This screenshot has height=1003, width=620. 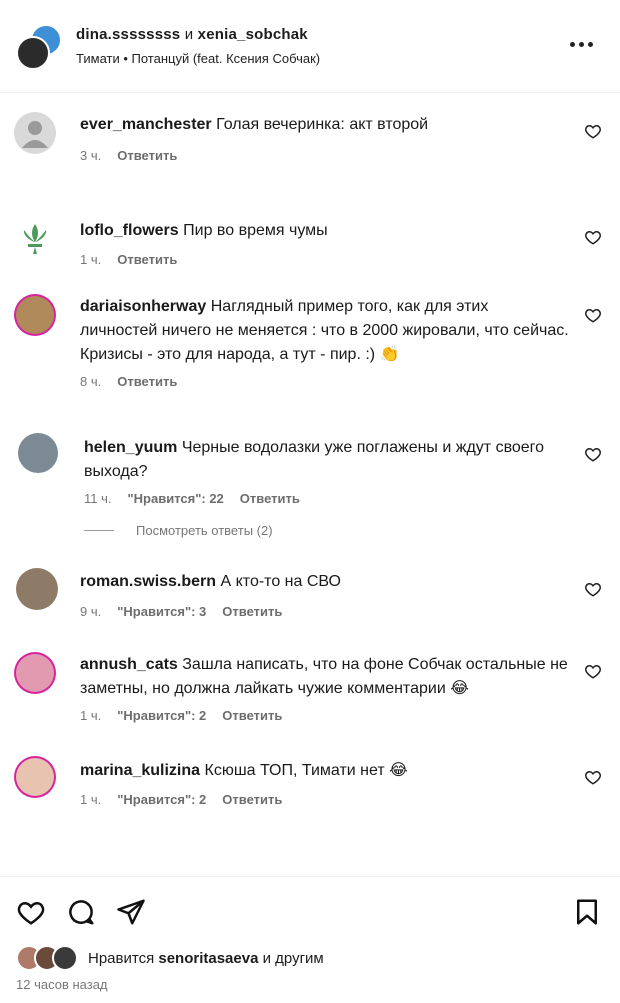 What do you see at coordinates (62, 984) in the screenshot?
I see `post-time: 12 часов назад` at bounding box center [62, 984].